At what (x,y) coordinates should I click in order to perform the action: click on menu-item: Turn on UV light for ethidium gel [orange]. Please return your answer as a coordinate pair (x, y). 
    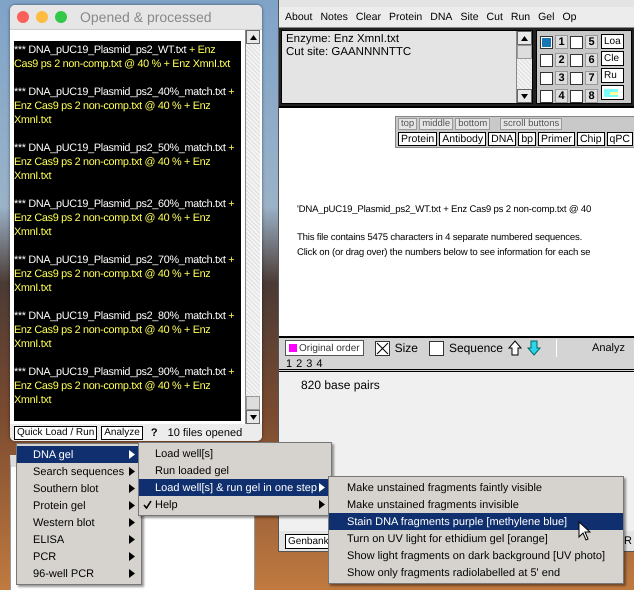
    Looking at the image, I should click on (476, 538).